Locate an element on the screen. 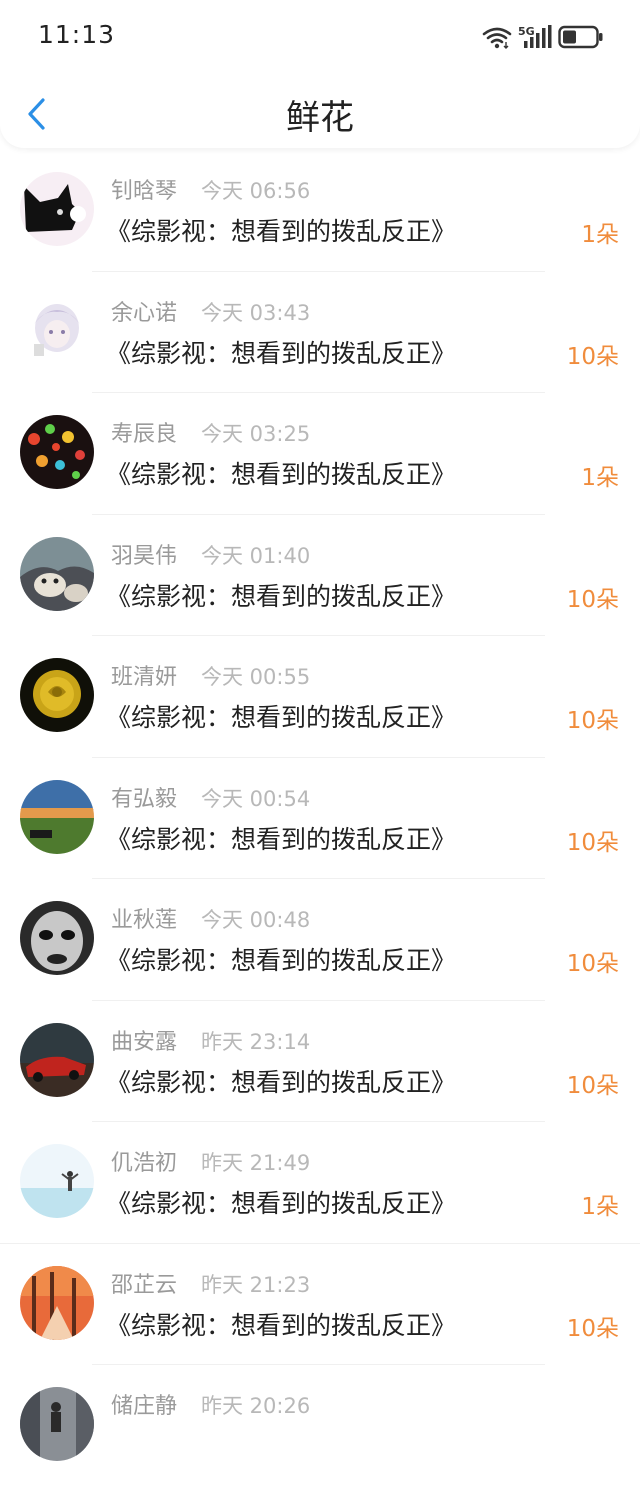 The width and height of the screenshot is (640, 1487). autumn-forest-avatar is located at coordinates (57, 1302).